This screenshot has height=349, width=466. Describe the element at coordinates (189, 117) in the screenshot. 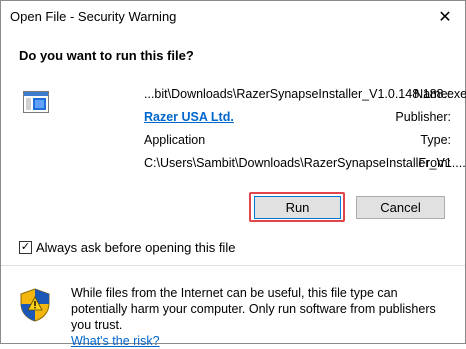

I see `publisher-link: Razer USA Ltd.` at that location.